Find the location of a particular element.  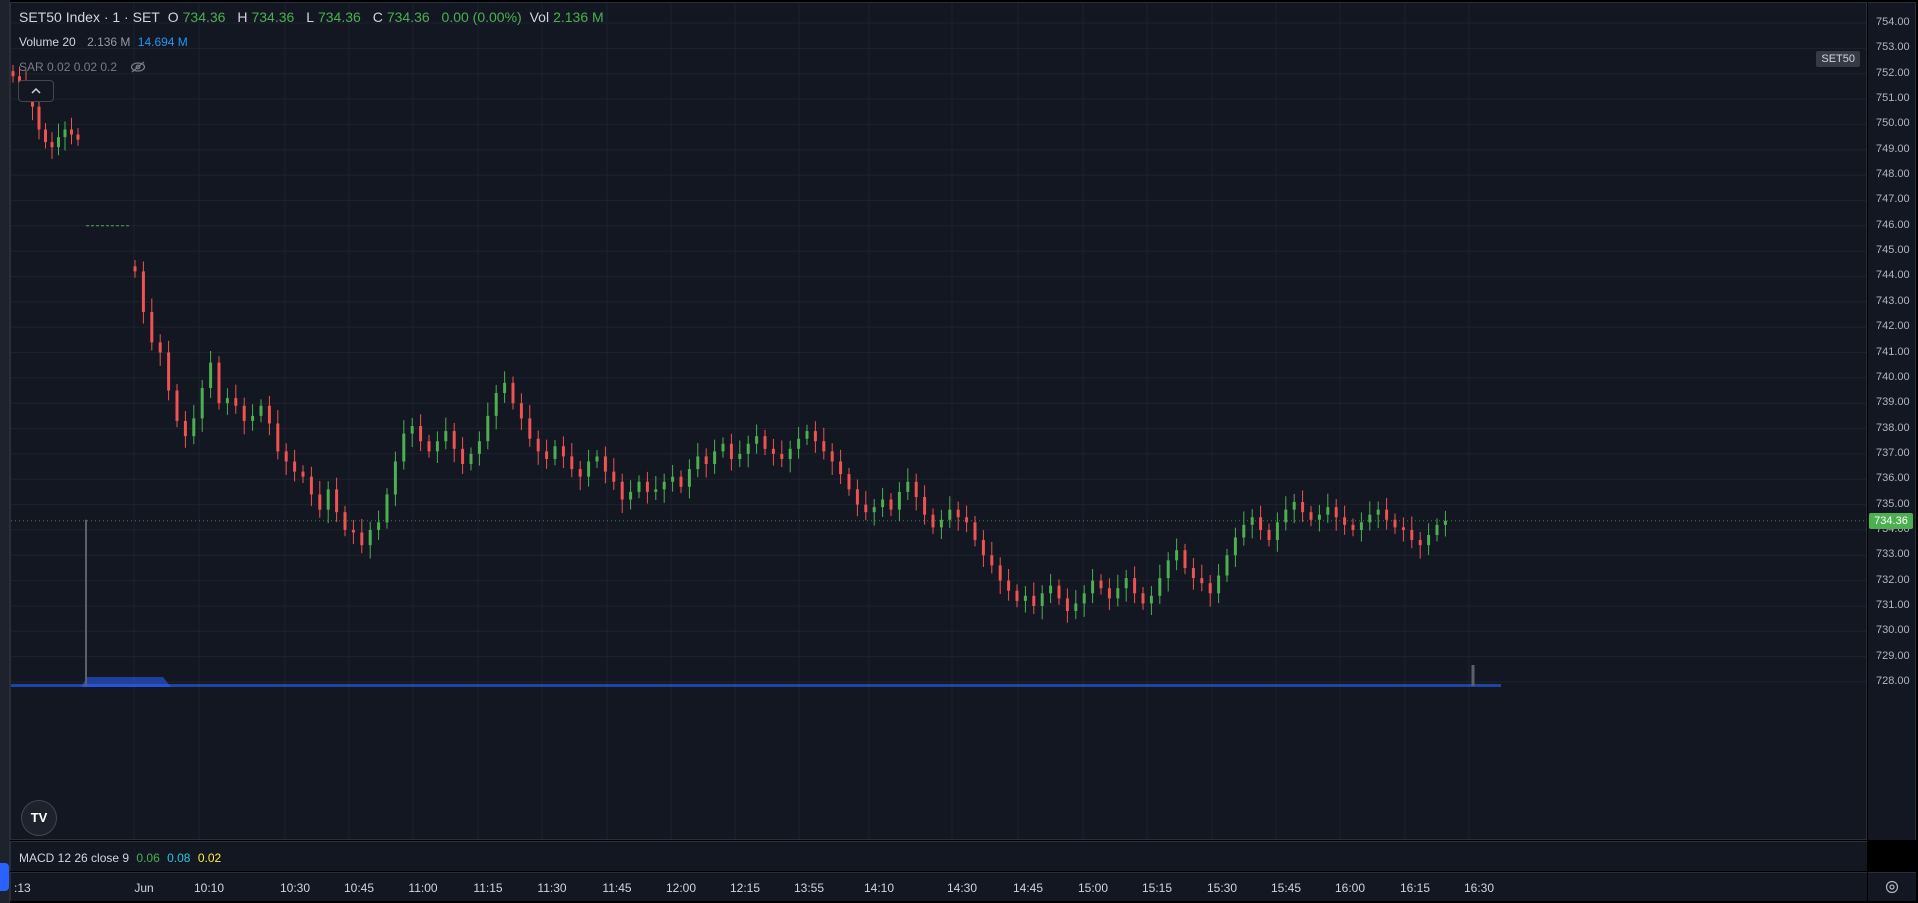

macd-label: MACD 12 26 close 9 is located at coordinates (74, 858).